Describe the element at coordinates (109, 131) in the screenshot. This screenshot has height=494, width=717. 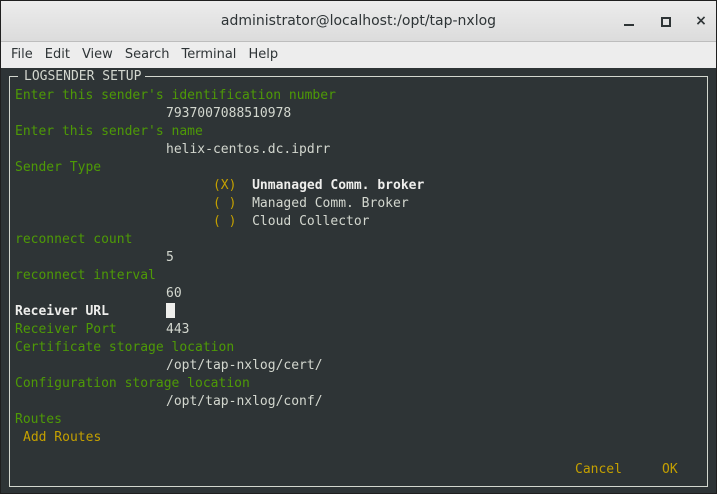
I see `sender-name-label: Enter this sender's name` at that location.